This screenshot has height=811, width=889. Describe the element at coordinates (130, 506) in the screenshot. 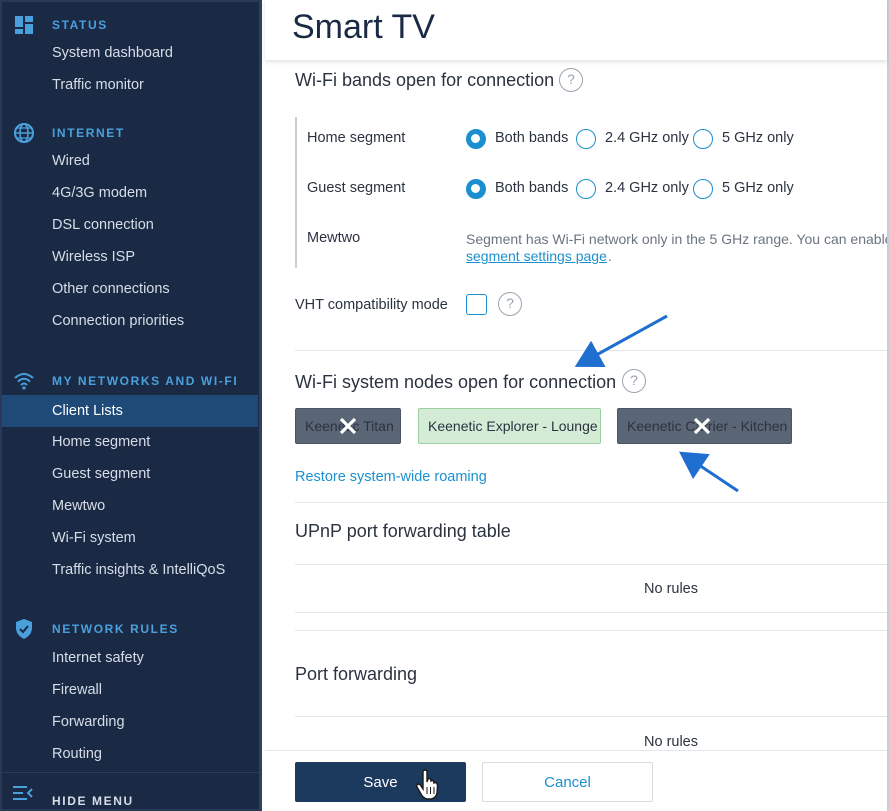

I see `sidebar-item-mewtwo: Mewtwo` at that location.